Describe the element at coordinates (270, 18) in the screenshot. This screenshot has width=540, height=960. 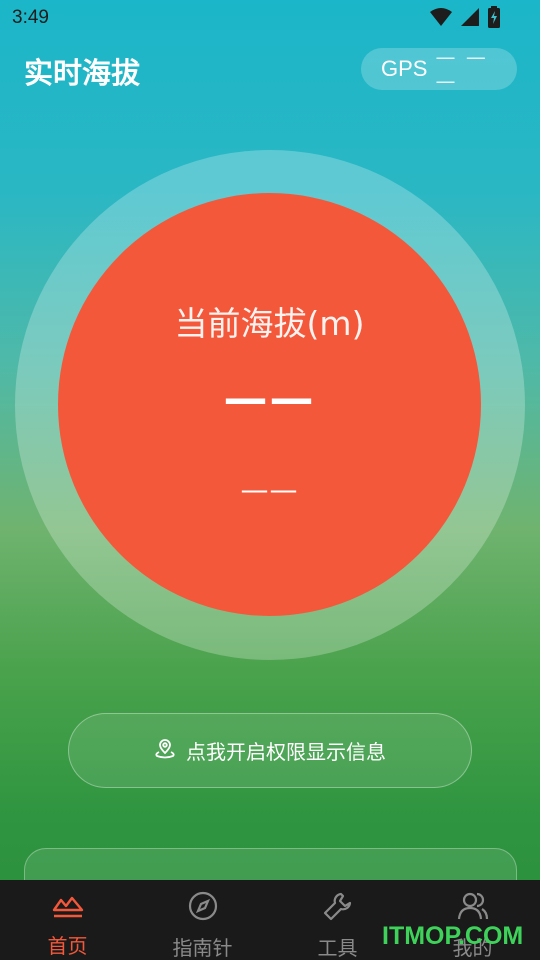
I see `status-bar: 3:49` at that location.